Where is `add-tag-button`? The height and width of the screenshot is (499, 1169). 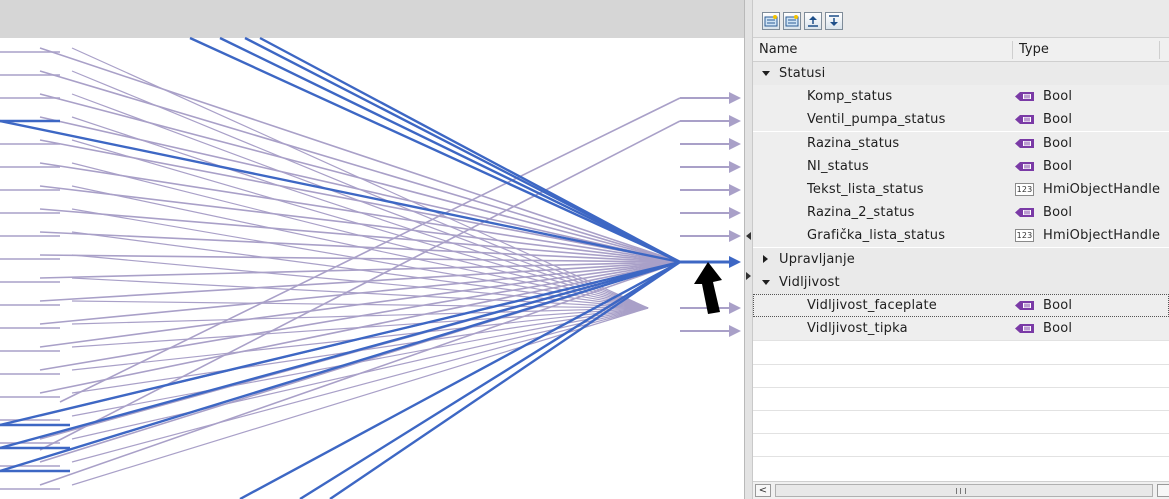
add-tag-button is located at coordinates (771, 21).